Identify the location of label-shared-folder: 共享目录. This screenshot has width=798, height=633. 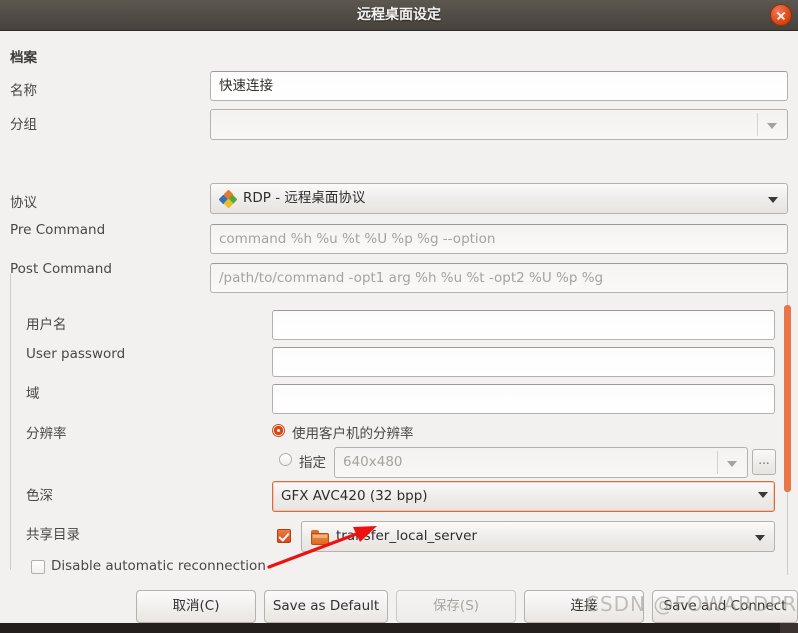
(53, 535).